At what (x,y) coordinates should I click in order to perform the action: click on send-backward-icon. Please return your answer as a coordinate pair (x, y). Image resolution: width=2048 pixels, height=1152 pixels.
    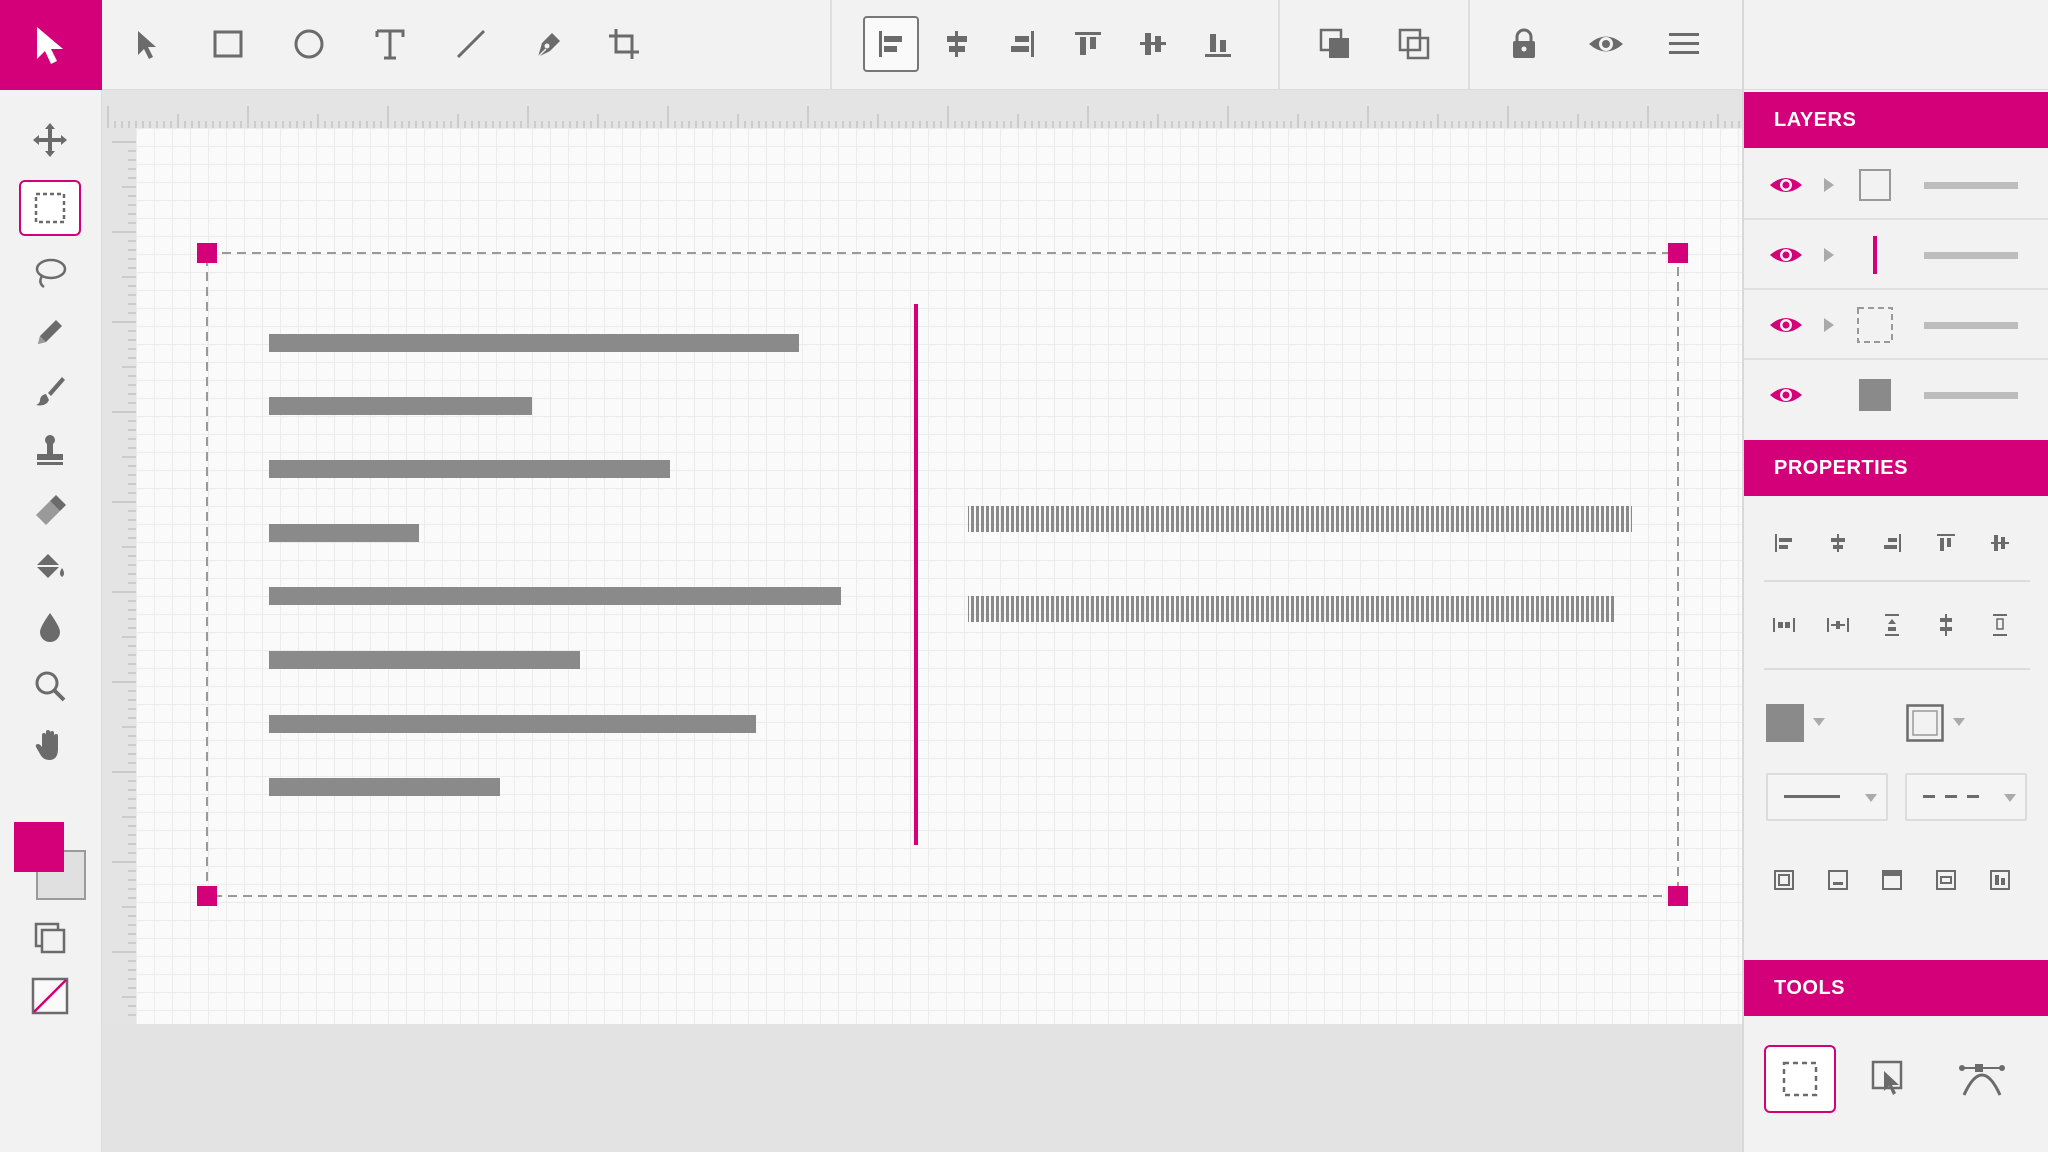
    Looking at the image, I should click on (1414, 44).